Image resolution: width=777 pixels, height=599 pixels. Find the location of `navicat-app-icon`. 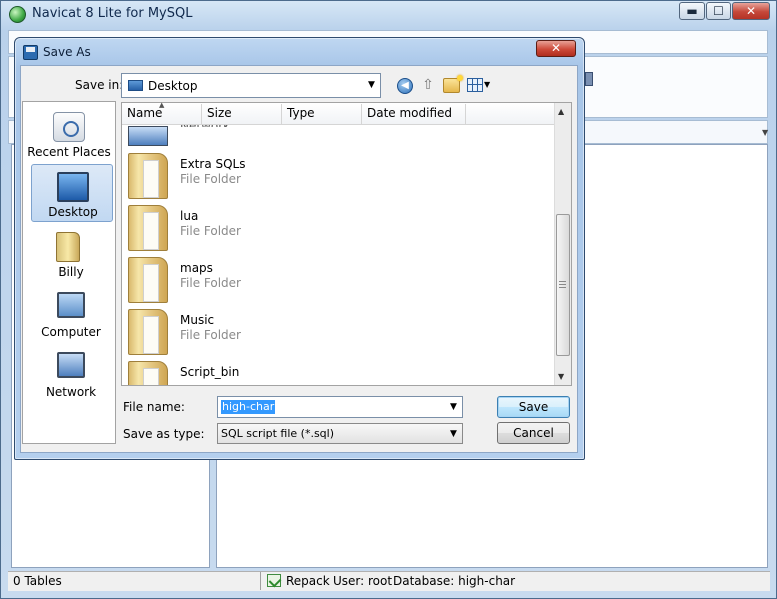

navicat-app-icon is located at coordinates (17, 14).